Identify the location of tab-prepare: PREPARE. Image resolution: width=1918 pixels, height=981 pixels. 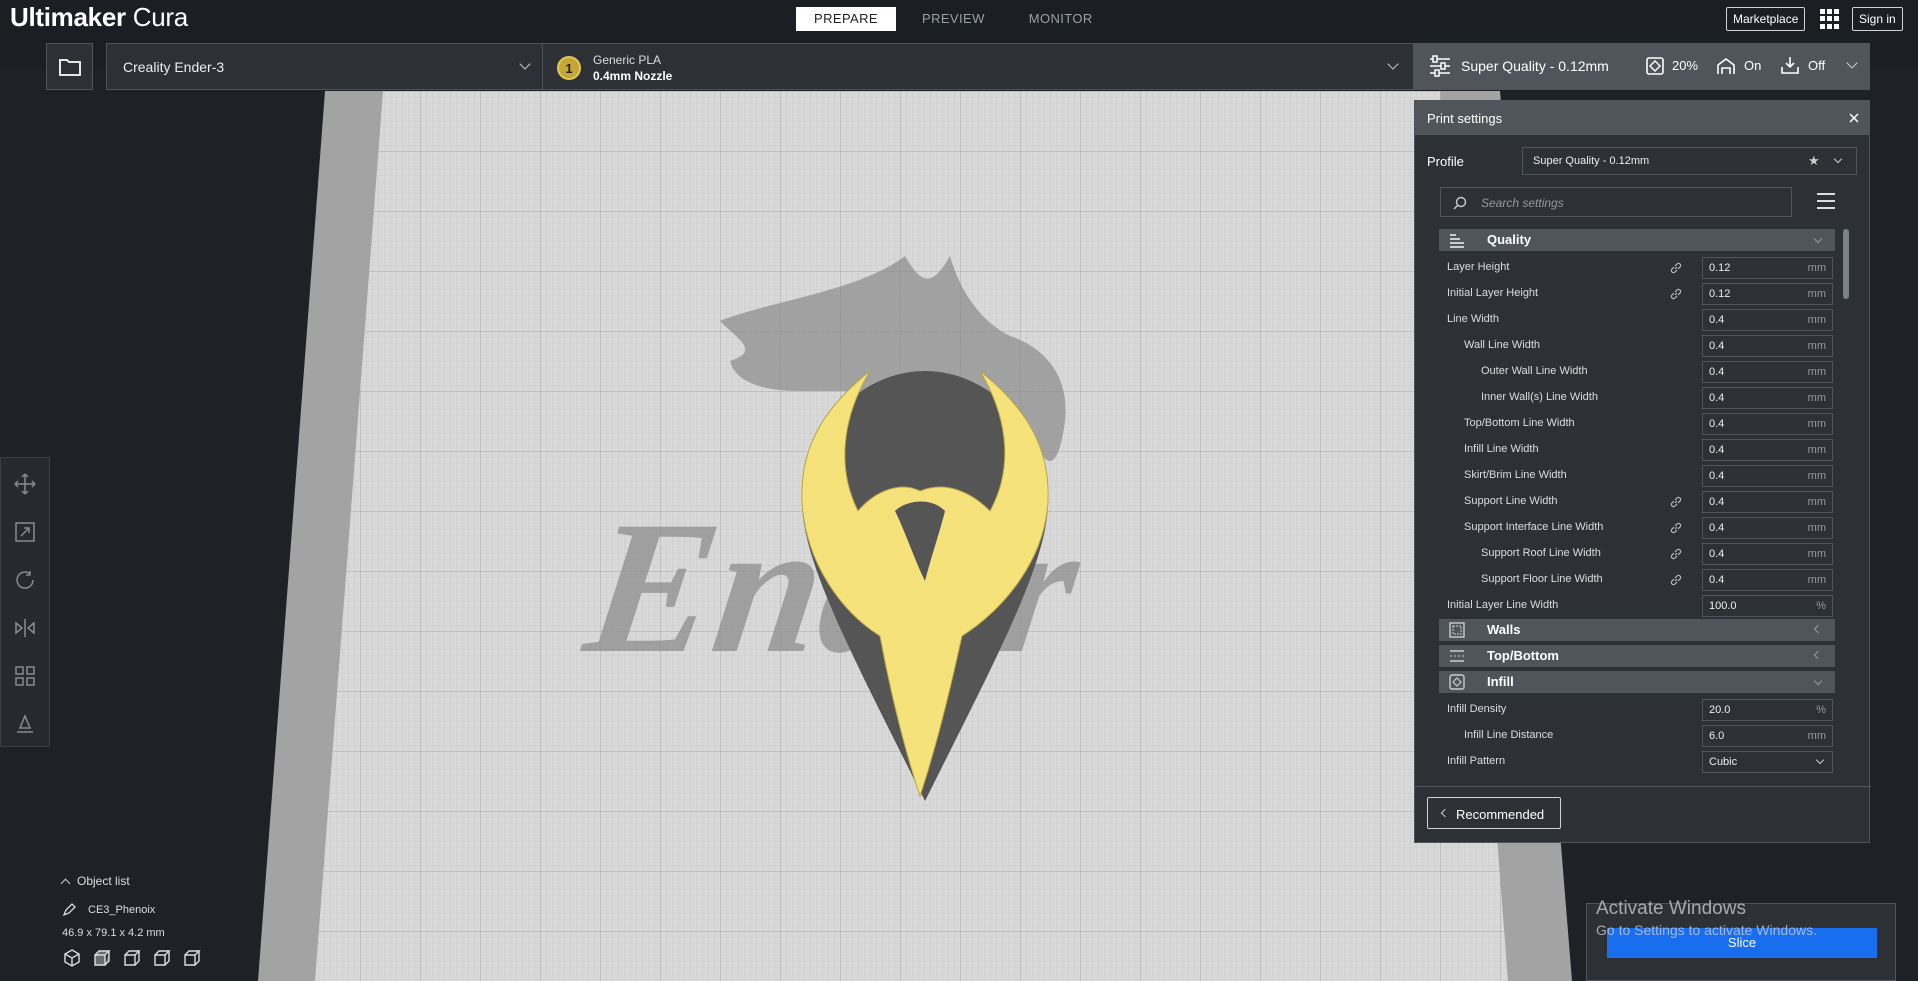
(846, 19).